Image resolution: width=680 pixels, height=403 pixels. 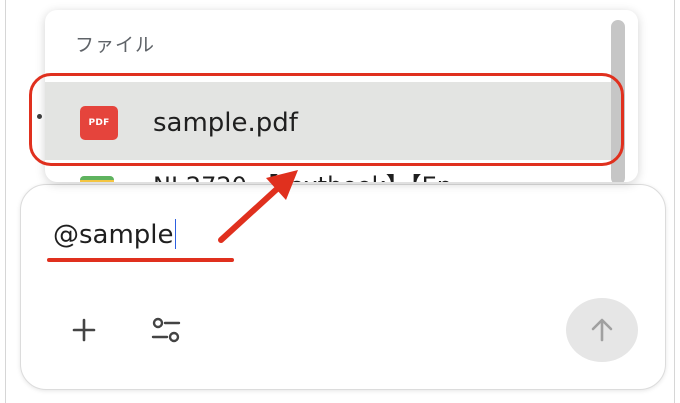 I want to click on file-item-textbook: NJ-2720 【Textbook】【En, so click(x=331, y=171).